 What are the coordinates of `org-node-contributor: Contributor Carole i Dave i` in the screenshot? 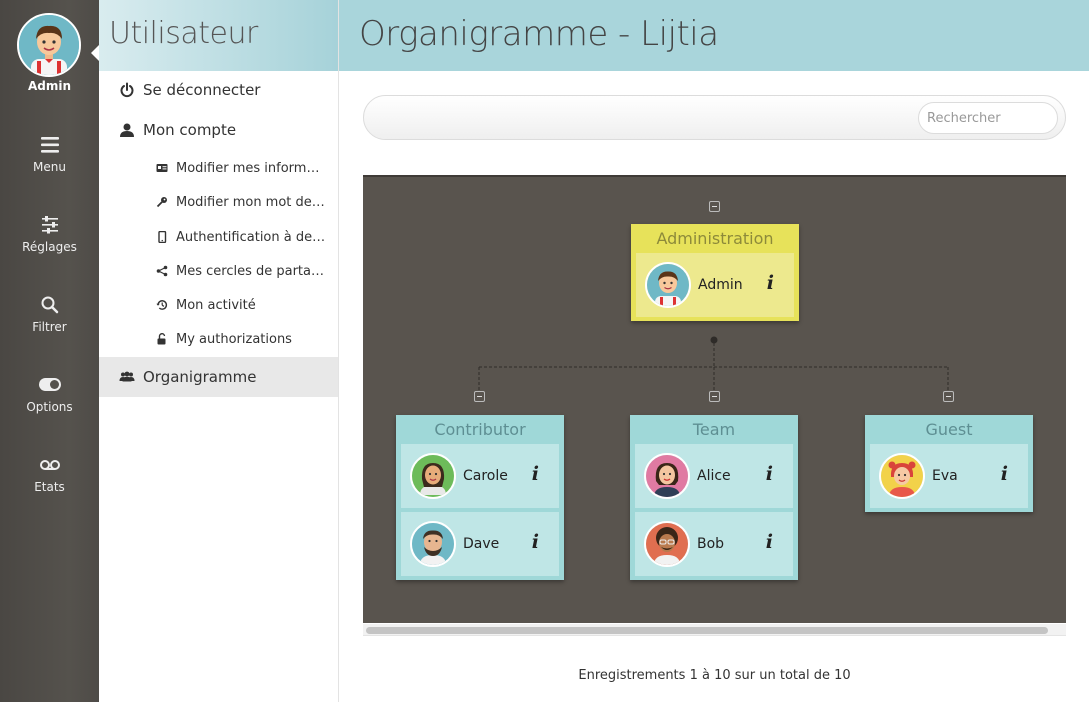 It's located at (480, 497).